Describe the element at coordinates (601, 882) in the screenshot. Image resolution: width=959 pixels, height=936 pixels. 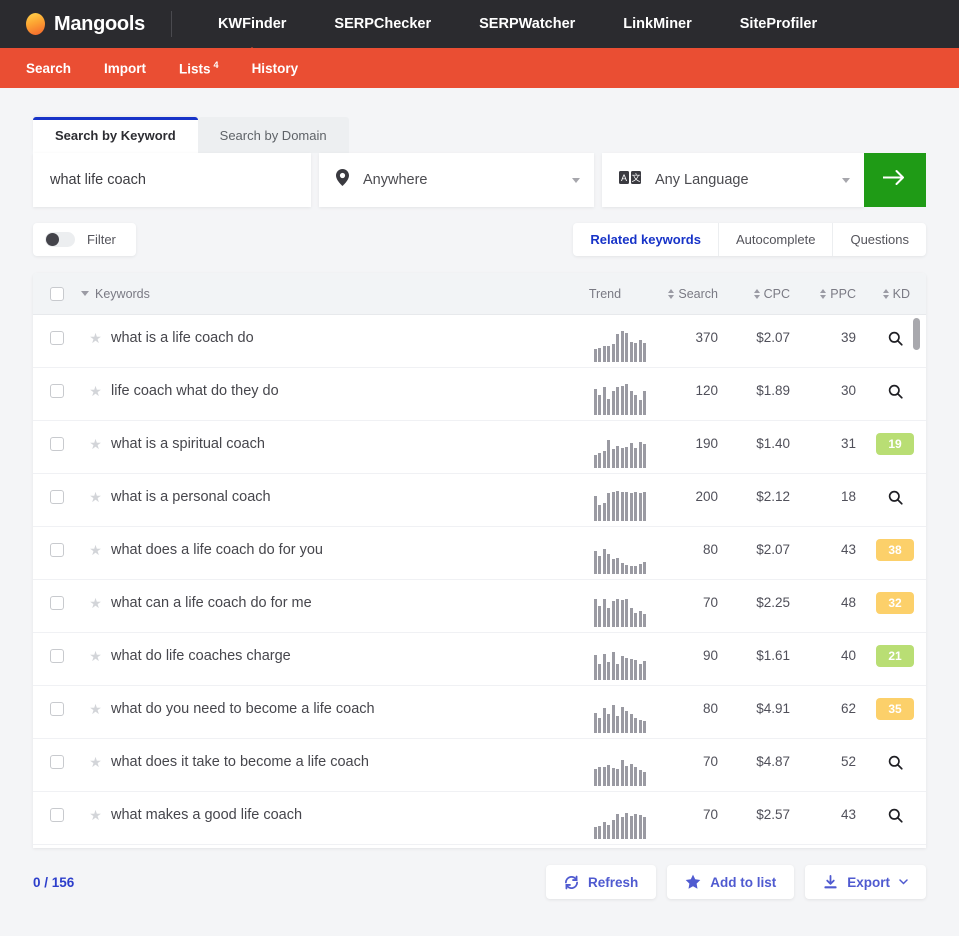
I see `refresh-button: Refresh` at that location.